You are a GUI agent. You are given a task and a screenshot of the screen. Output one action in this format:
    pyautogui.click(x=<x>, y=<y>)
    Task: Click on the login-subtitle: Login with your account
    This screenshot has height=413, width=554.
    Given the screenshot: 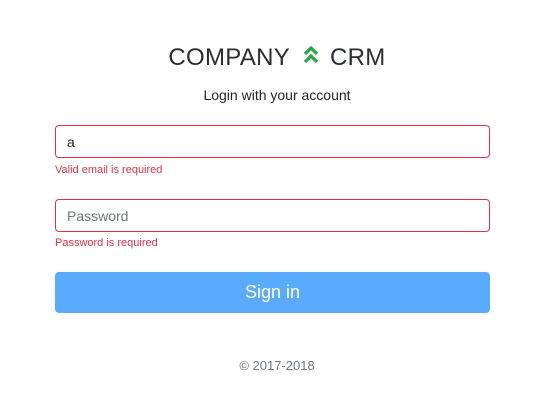 What is the action you would take?
    pyautogui.click(x=277, y=95)
    